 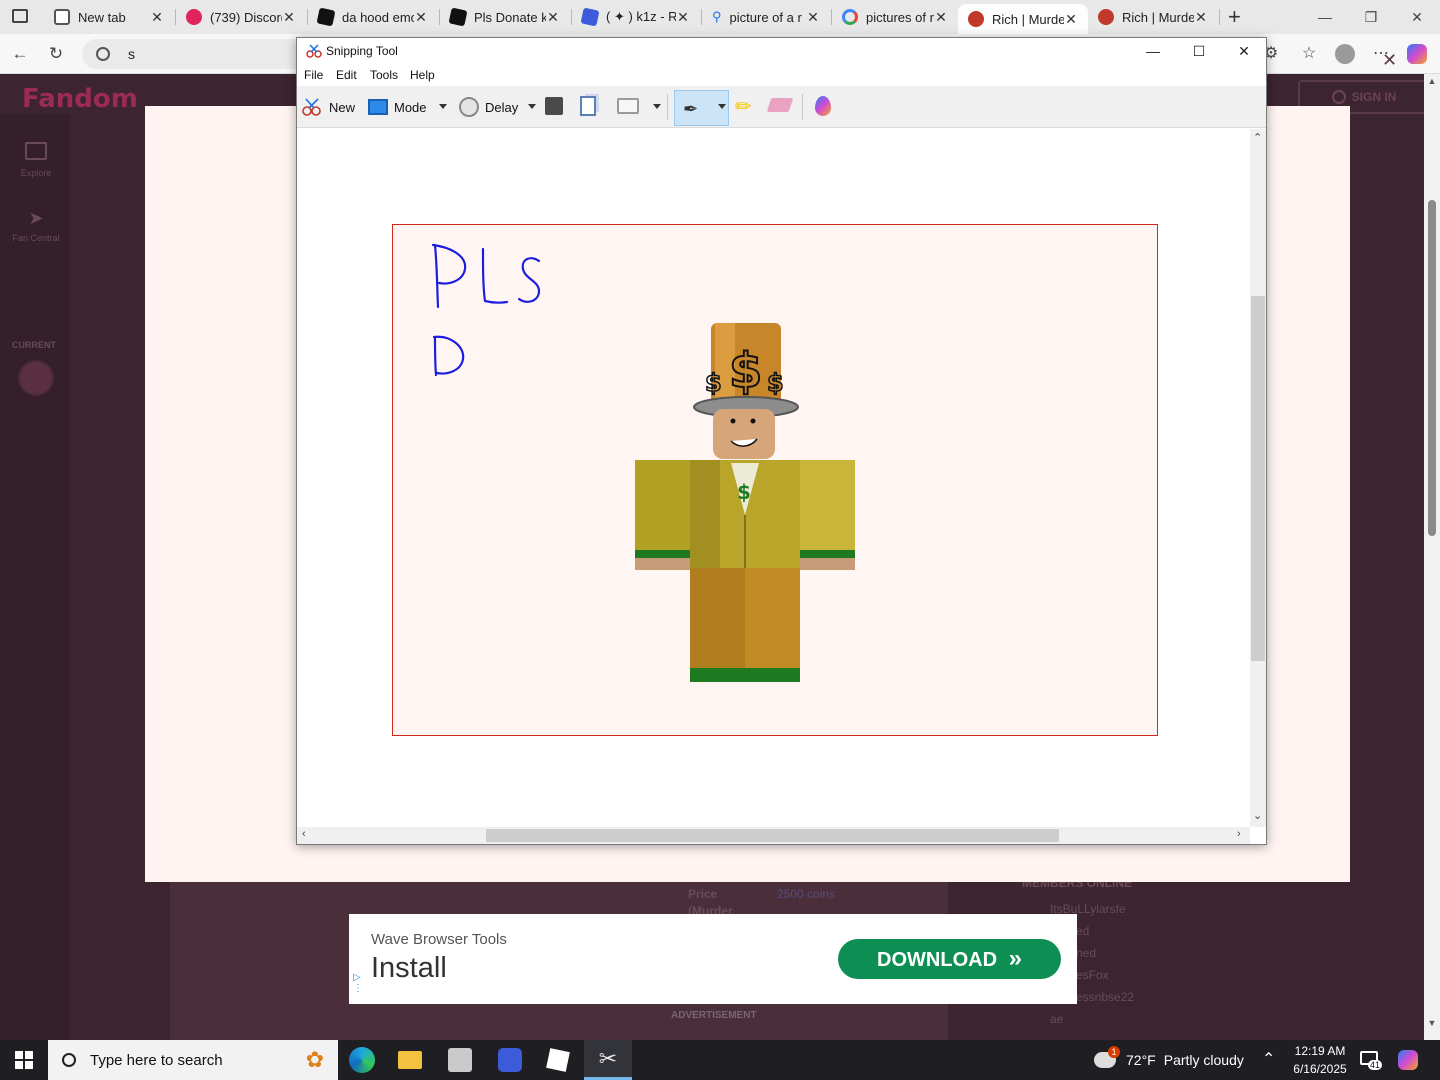 What do you see at coordinates (410, 1060) in the screenshot?
I see `taskbar-file-explorer` at bounding box center [410, 1060].